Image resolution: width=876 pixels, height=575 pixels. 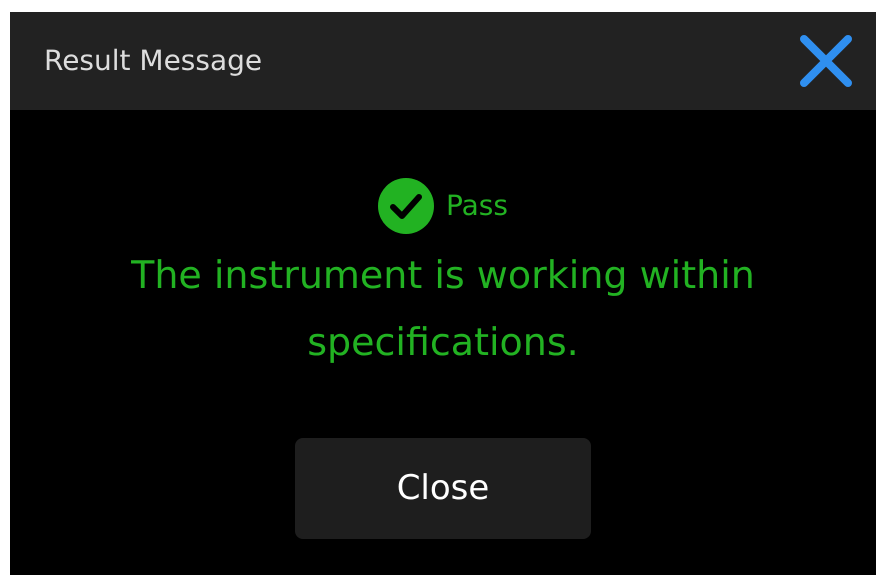 I want to click on result-label: Pass, so click(x=477, y=206).